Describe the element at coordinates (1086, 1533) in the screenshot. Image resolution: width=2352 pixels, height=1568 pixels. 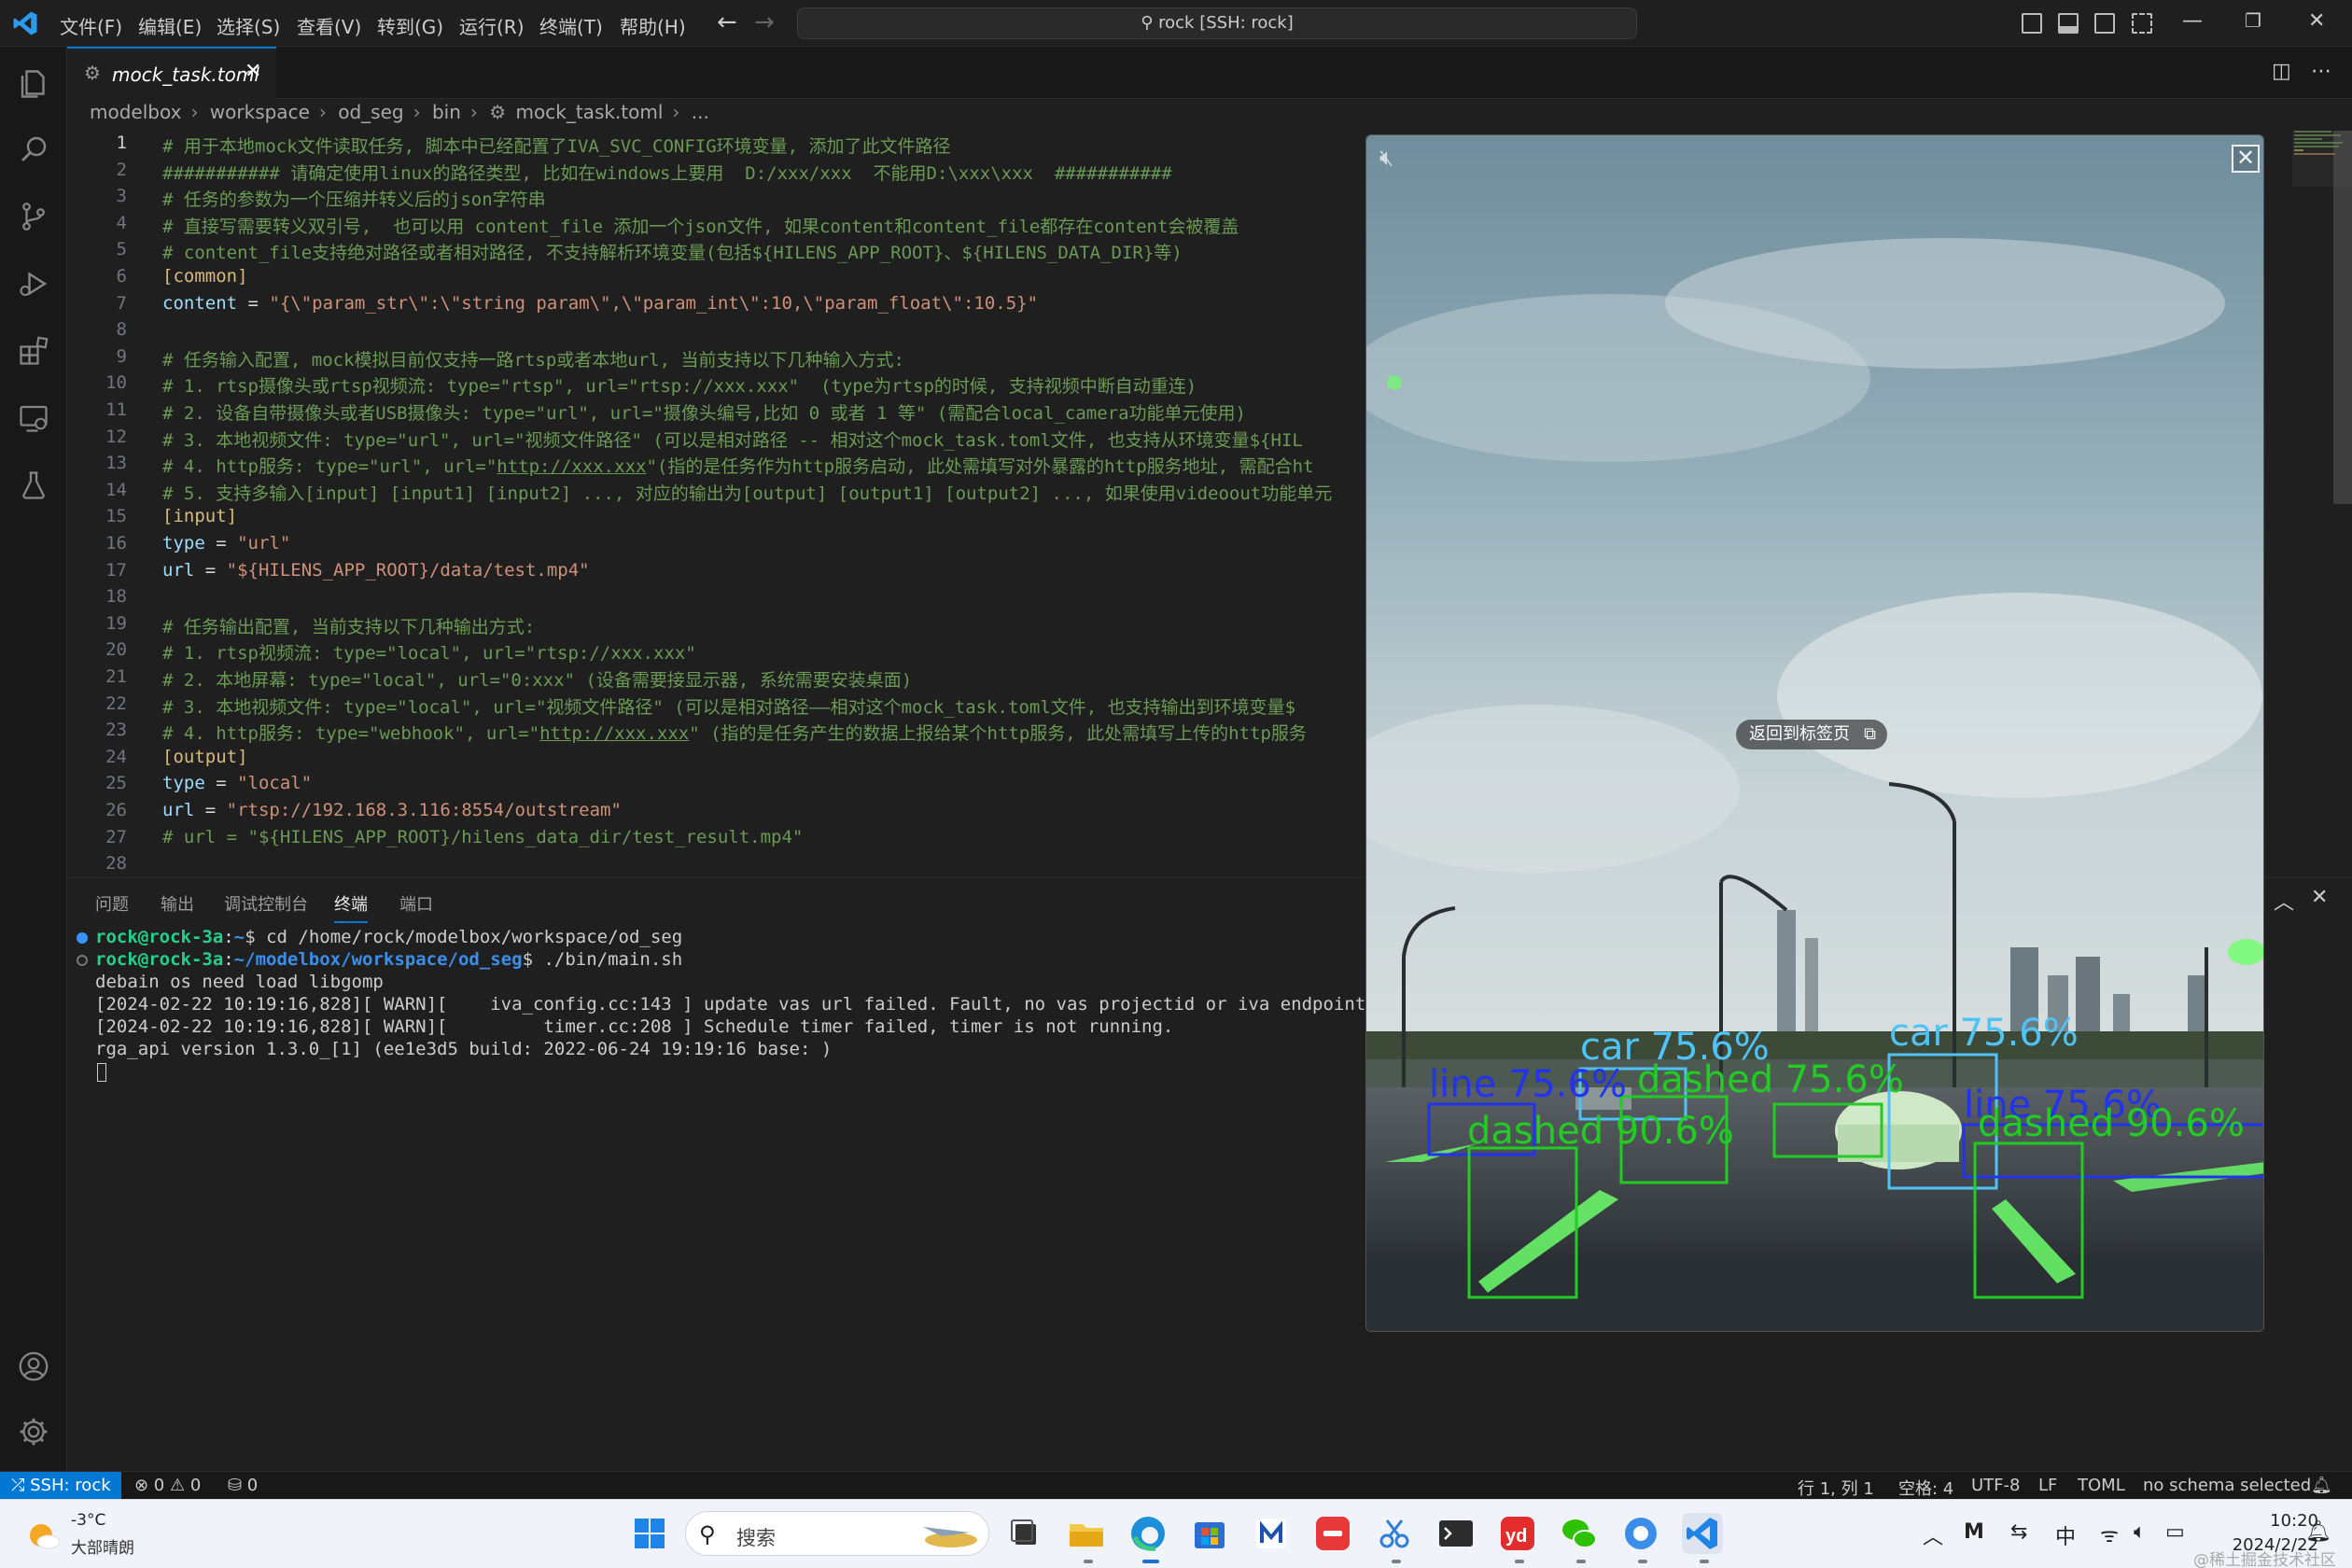
I see `file-explorer-icon` at that location.